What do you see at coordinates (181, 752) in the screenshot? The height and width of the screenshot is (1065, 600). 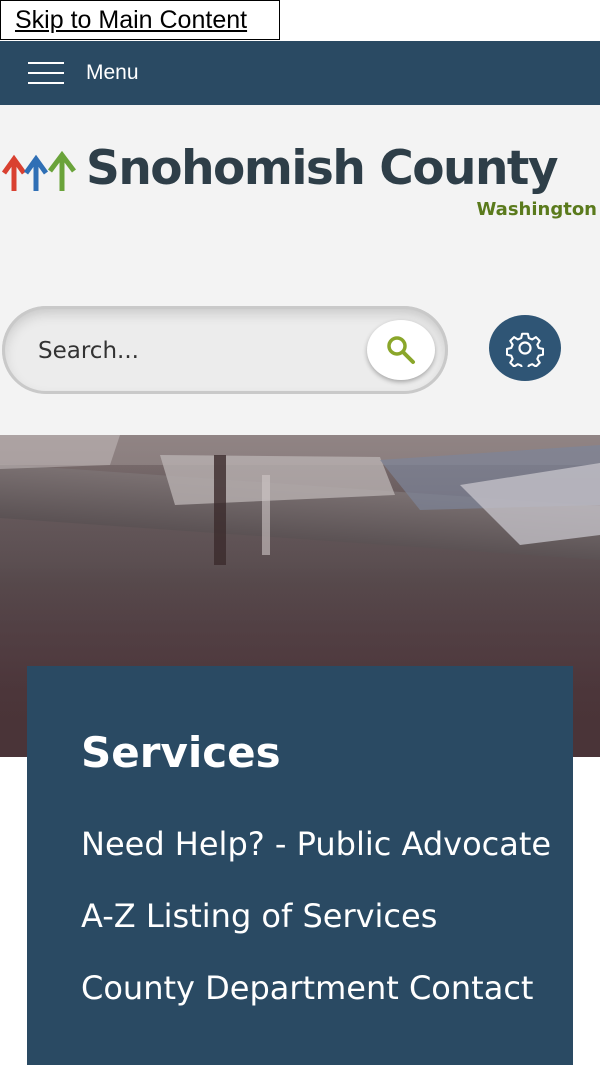 I see `services-heading: Services` at bounding box center [181, 752].